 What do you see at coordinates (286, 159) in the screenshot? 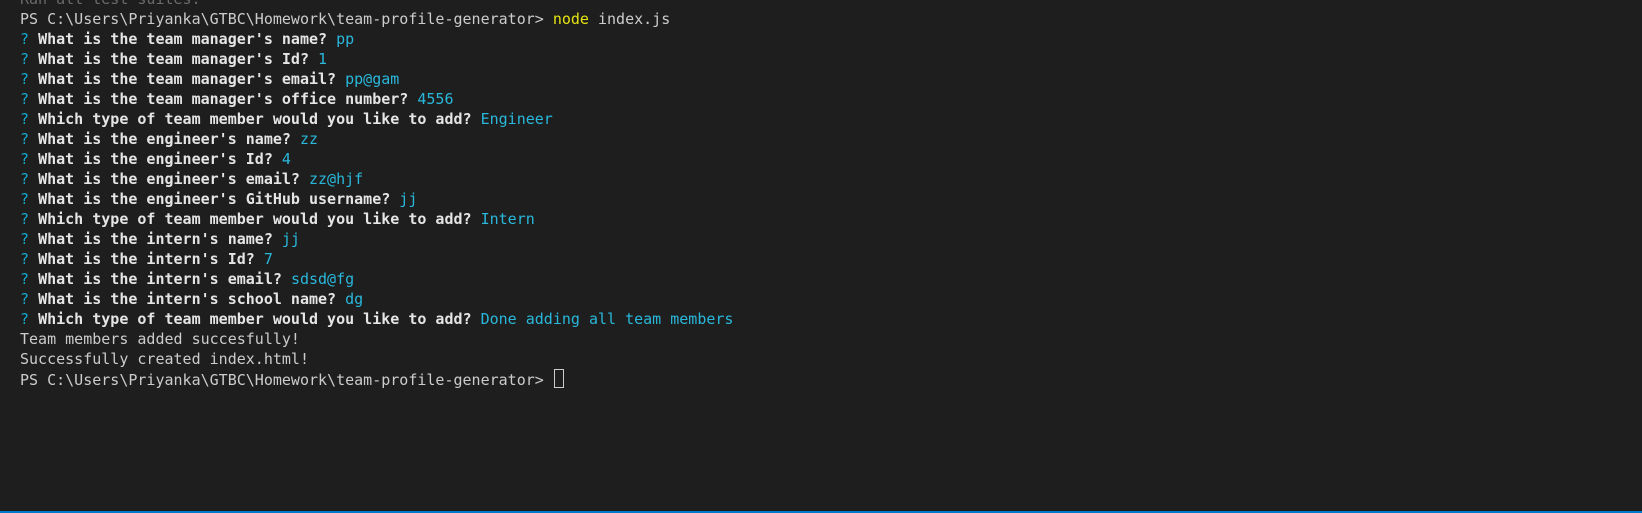
I see `prompt-answer: 4` at bounding box center [286, 159].